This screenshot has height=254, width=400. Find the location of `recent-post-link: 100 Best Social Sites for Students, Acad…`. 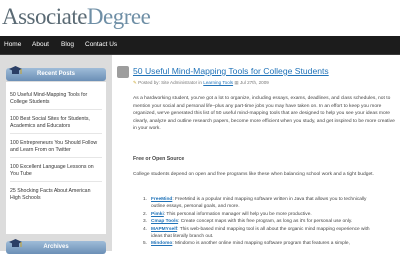

recent-post-link: 100 Best Social Sites for Students, Acad… is located at coordinates (56, 123).